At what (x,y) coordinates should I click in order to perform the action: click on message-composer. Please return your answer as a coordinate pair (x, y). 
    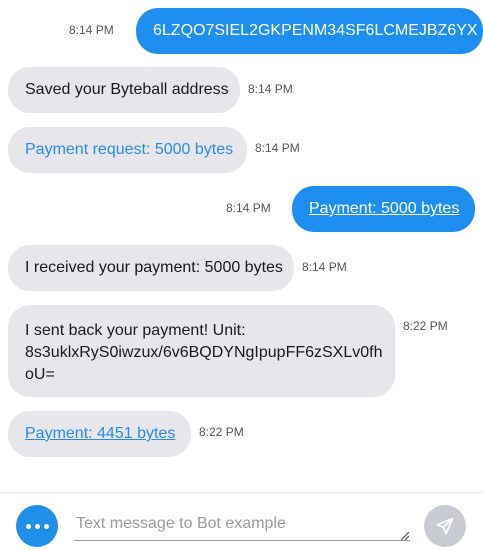
    Looking at the image, I should click on (241, 521).